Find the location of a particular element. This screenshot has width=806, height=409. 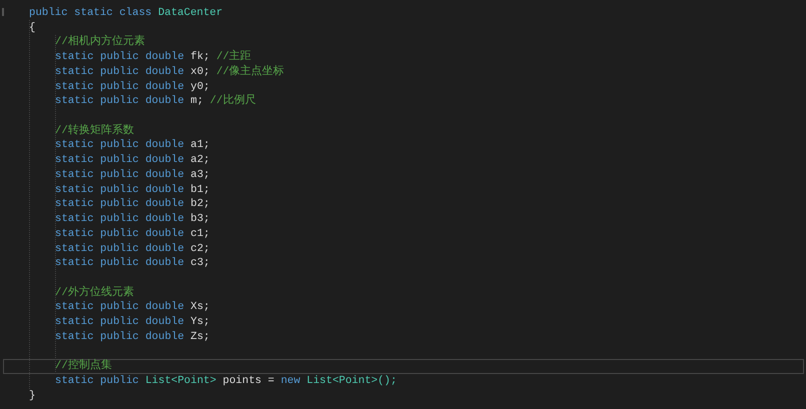

code-line: static public double c3; is located at coordinates (132, 263).